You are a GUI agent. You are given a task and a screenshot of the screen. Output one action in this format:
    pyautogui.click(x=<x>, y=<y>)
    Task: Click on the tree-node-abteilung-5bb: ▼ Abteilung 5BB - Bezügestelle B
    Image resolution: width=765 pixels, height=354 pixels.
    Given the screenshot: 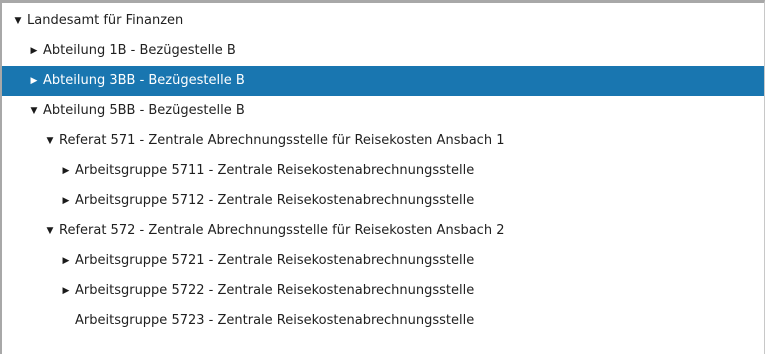 What is the action you would take?
    pyautogui.click(x=383, y=111)
    